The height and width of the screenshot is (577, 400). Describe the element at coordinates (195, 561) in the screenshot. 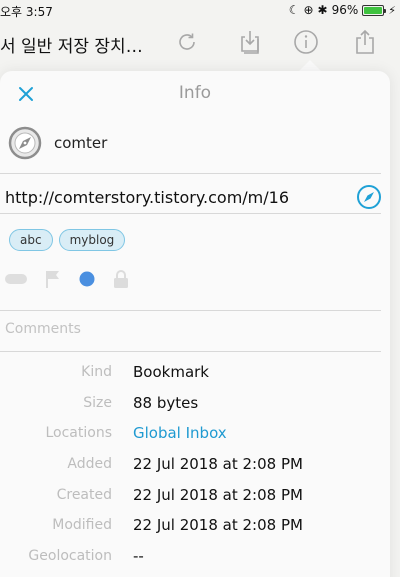

I see `meta-row-geolocation: Geolocation --` at that location.